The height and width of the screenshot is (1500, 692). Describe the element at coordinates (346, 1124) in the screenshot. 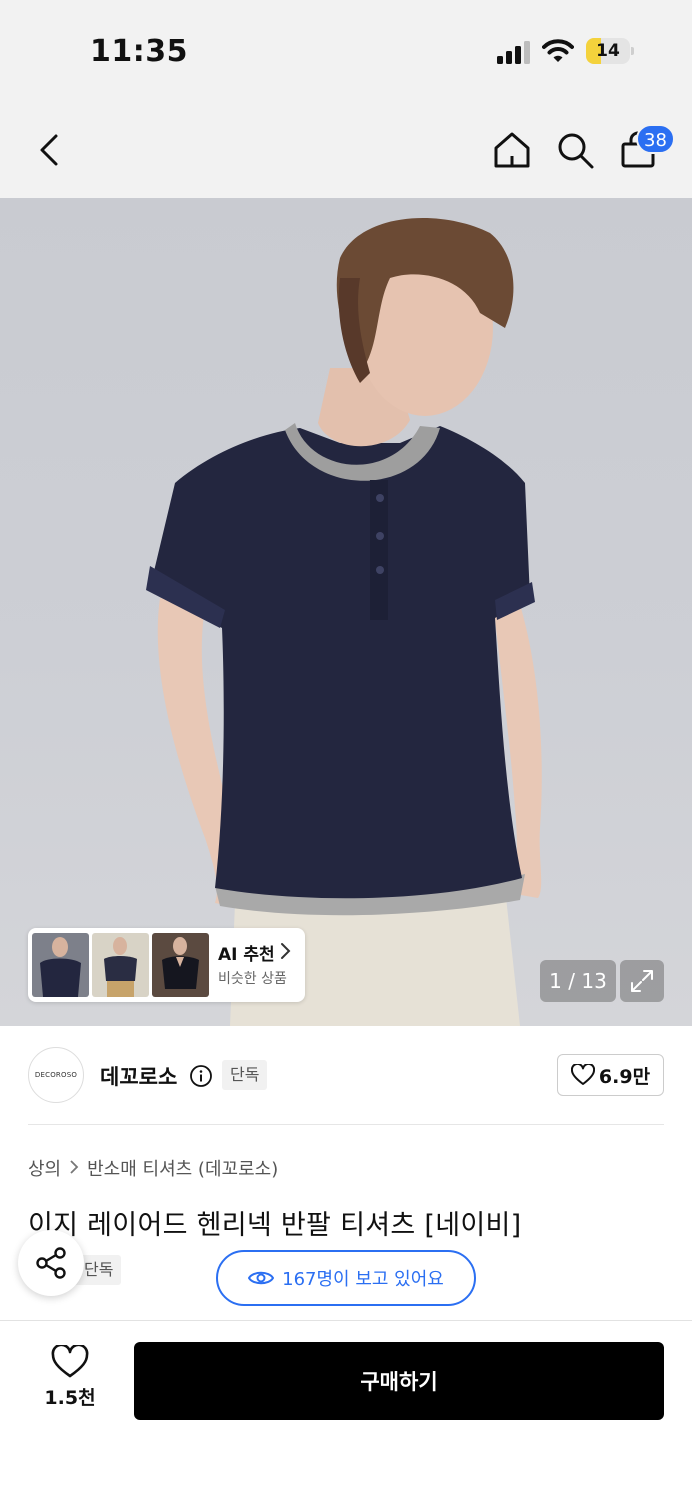

I see `divider` at that location.